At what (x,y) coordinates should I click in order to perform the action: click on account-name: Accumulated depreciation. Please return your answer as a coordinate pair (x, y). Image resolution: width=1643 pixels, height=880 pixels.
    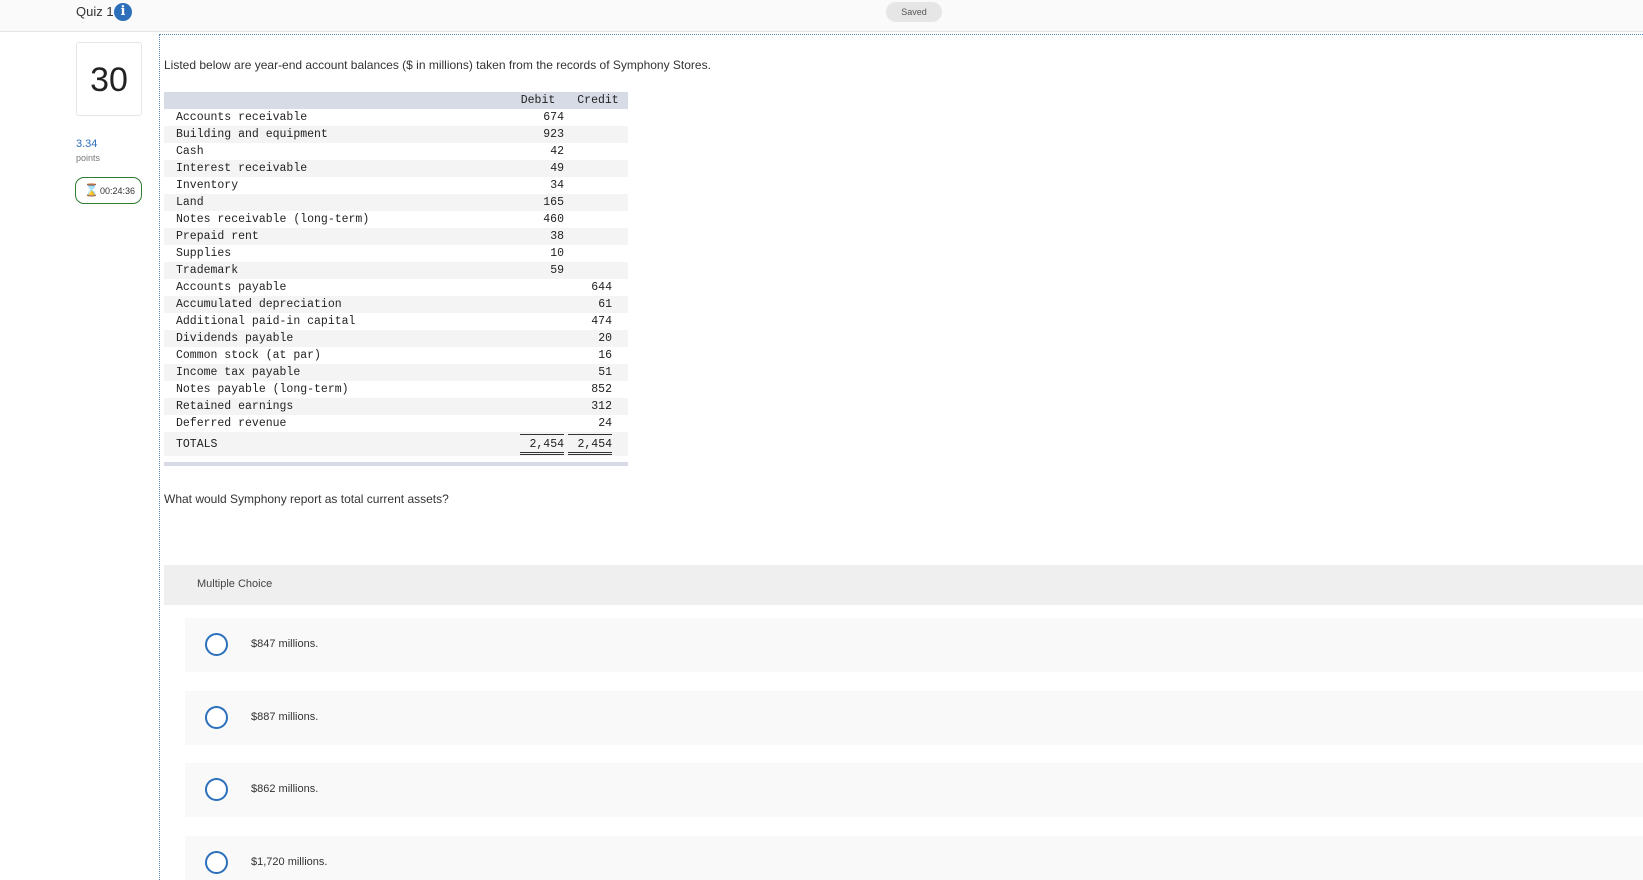
    Looking at the image, I should click on (336, 304).